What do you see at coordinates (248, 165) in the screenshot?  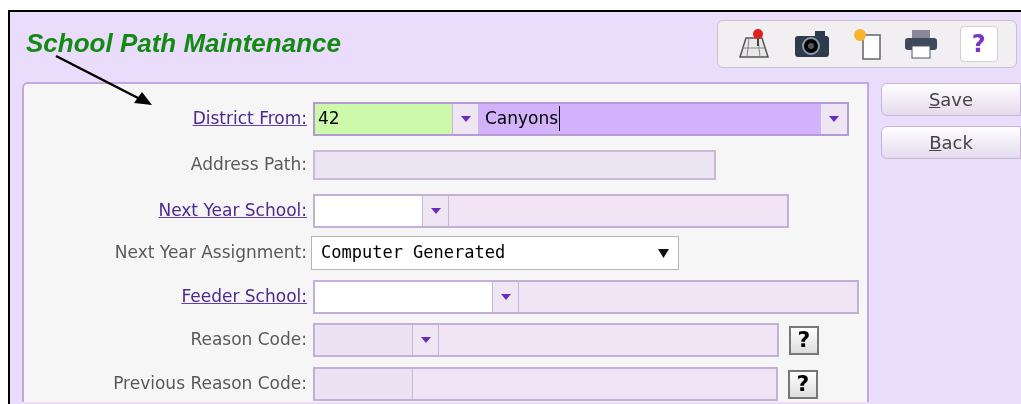 I see `field-label: Address Path:` at bounding box center [248, 165].